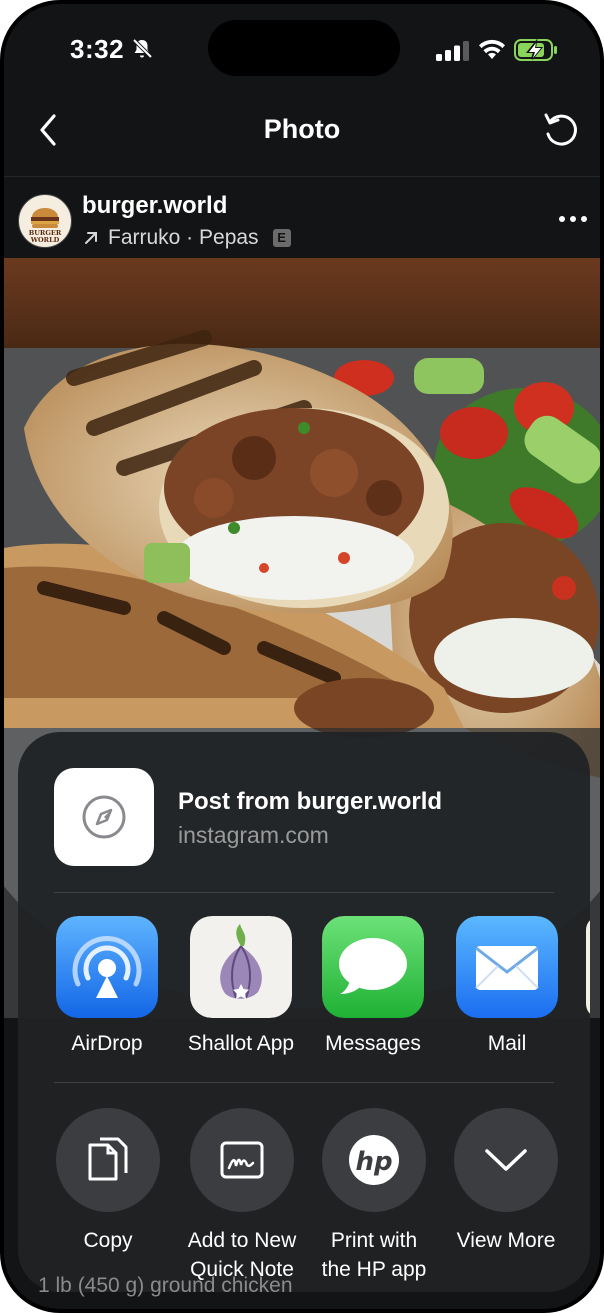 The width and height of the screenshot is (604, 1313). Describe the element at coordinates (241, 967) in the screenshot. I see `onion-icon` at that location.